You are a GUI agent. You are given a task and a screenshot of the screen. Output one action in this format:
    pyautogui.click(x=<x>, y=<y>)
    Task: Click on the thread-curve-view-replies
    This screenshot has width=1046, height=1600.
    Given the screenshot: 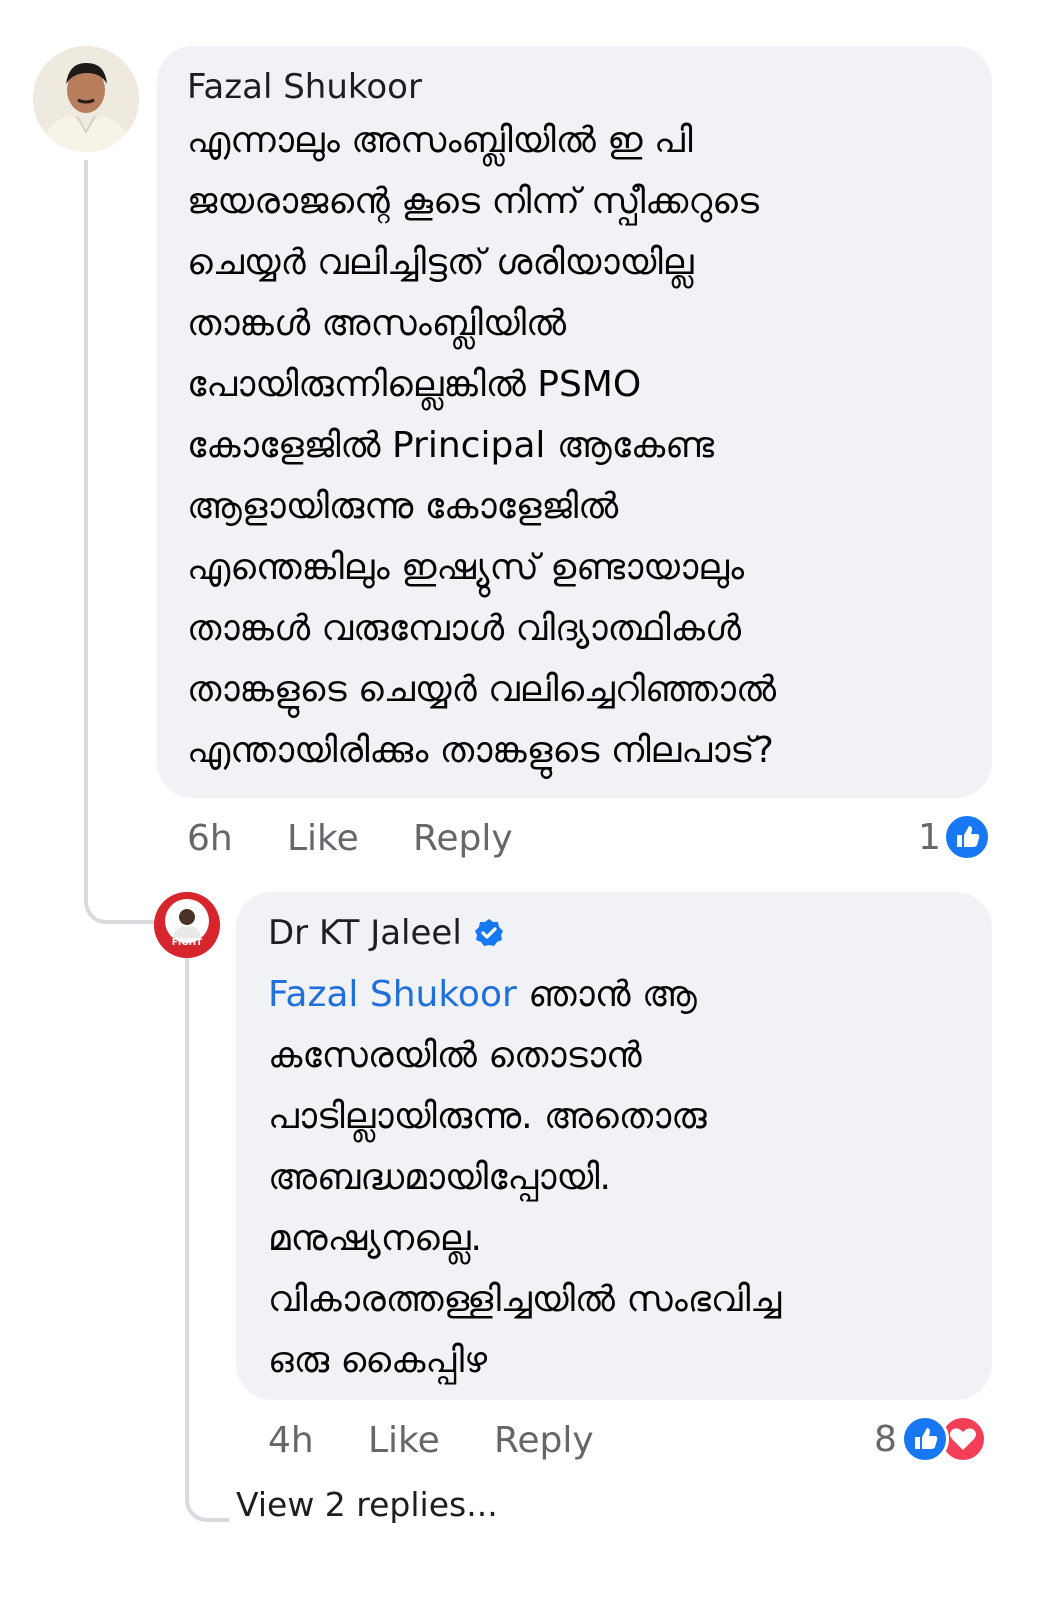 What is the action you would take?
    pyautogui.click(x=207, y=1240)
    